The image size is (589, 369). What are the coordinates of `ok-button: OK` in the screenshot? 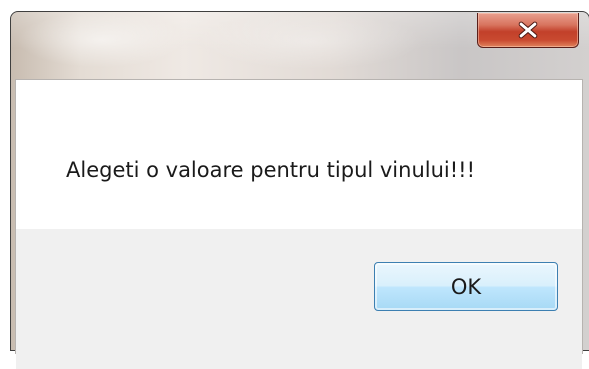 It's located at (466, 286).